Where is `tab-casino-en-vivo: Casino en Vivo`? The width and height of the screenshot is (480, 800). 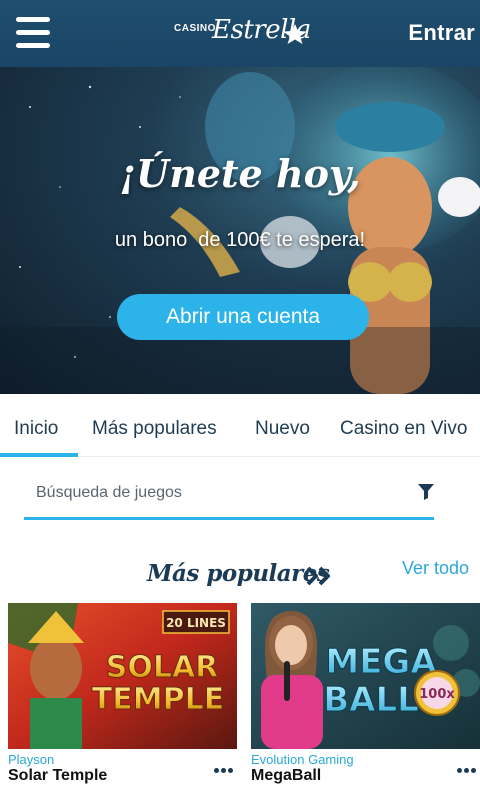 tab-casino-en-vivo: Casino en Vivo is located at coordinates (403, 429).